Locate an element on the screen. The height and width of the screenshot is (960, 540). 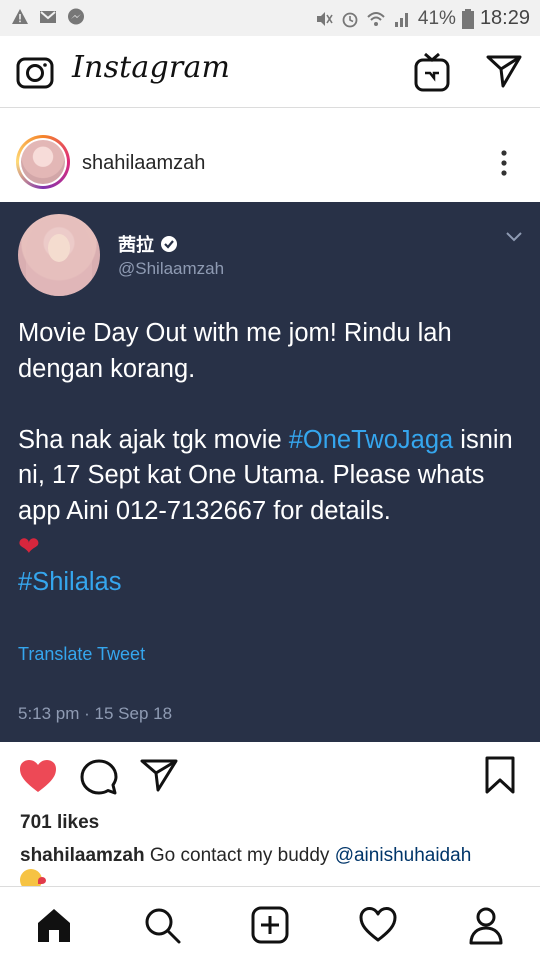
tweet-handle: @Shilaamzah is located at coordinates (171, 268).